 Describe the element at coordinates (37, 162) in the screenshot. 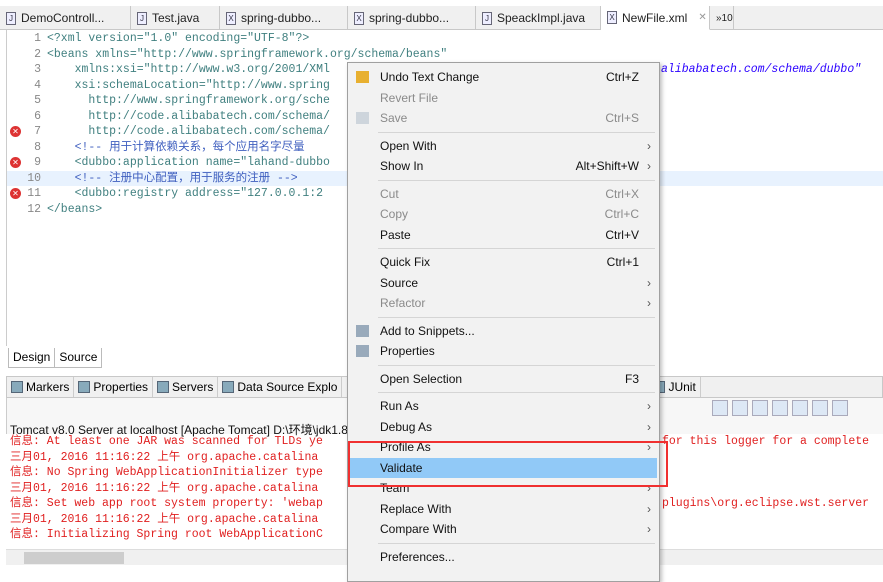

I see `line-number: 9` at that location.